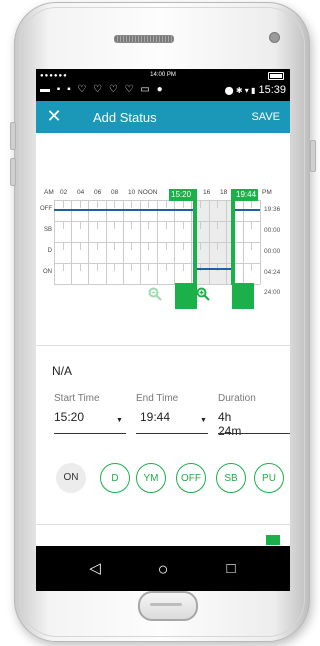 The width and height of the screenshot is (320, 646). Describe the element at coordinates (272, 251) in the screenshot. I see `total-d: 00:00` at that location.